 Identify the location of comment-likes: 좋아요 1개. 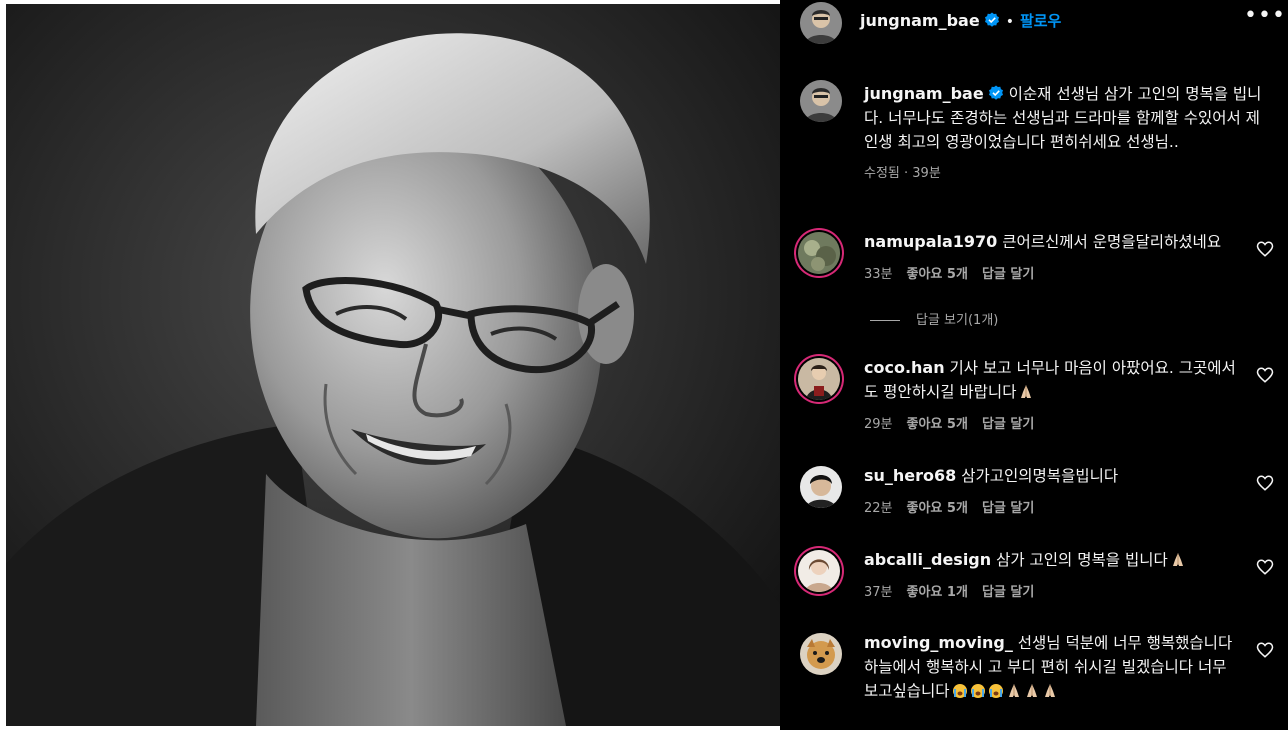
(937, 592).